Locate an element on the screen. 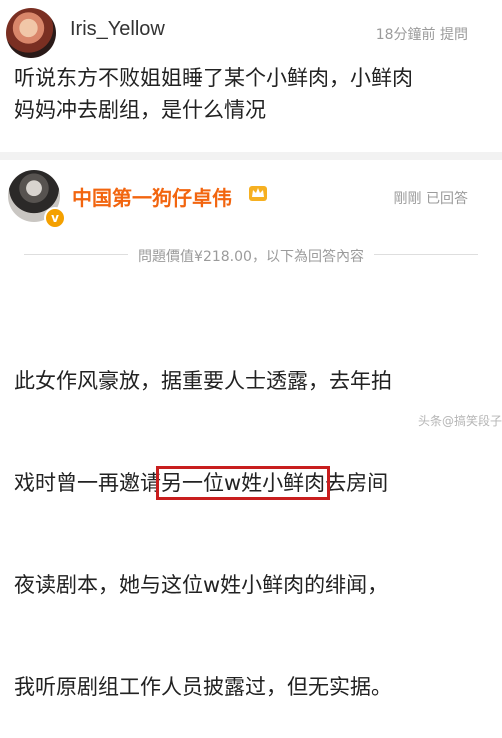  question-meta: 18分鐘前 提問 is located at coordinates (422, 34).